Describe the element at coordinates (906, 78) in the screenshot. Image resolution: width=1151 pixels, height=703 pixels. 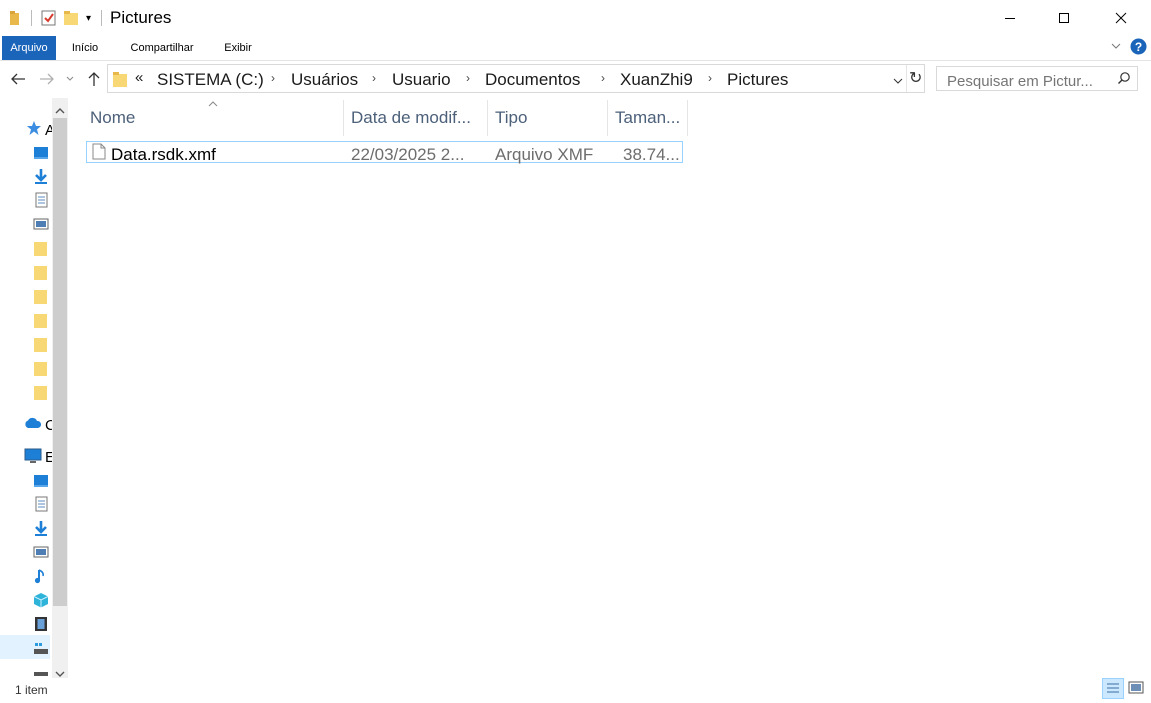
I see `divider` at that location.